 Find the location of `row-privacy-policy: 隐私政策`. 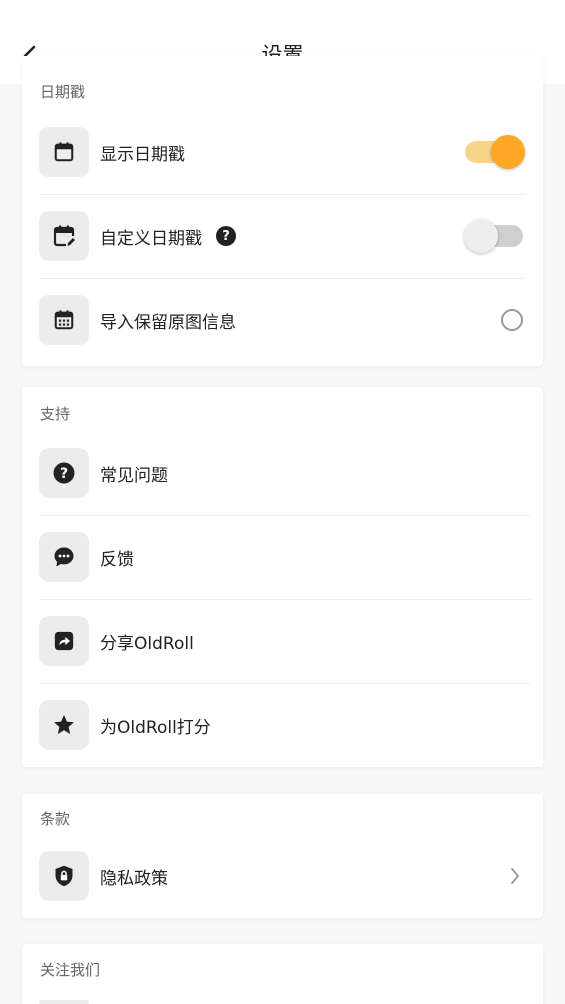

row-privacy-policy: 隐私政策 is located at coordinates (282, 876).